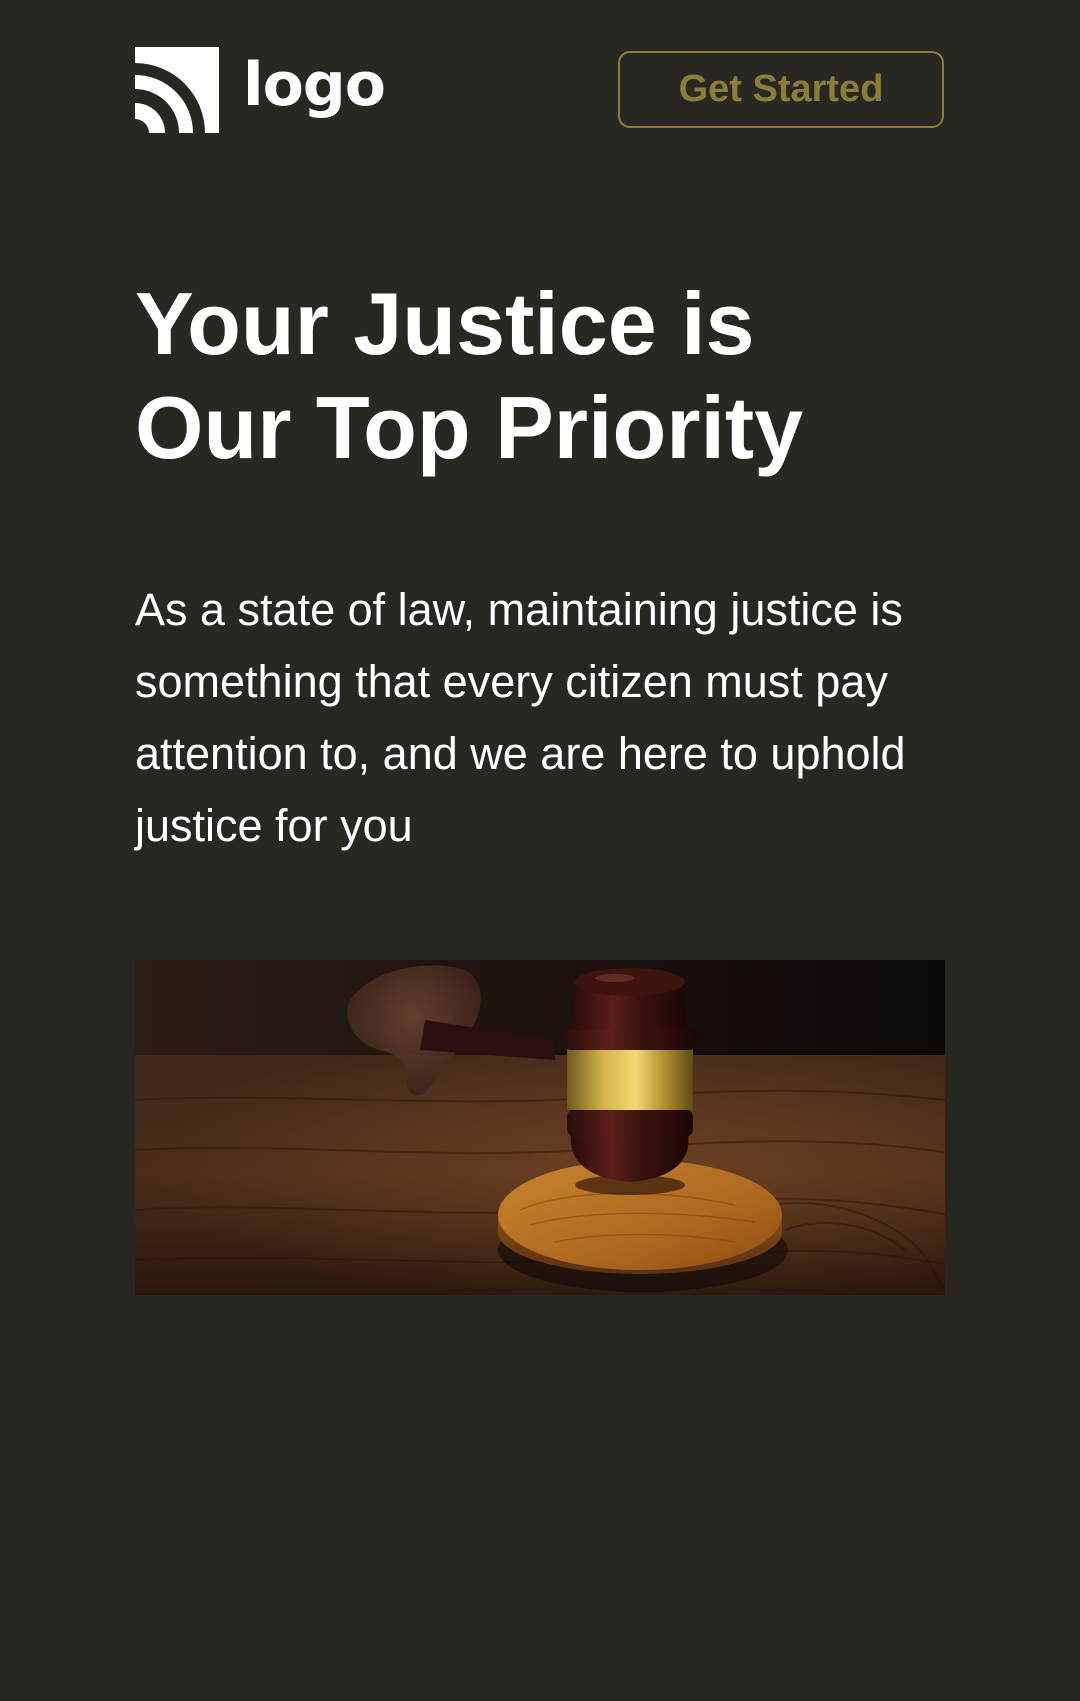 This screenshot has width=1080, height=1701. What do you see at coordinates (445, 323) in the screenshot?
I see `hero-headline-line-1: Your Justice is` at bounding box center [445, 323].